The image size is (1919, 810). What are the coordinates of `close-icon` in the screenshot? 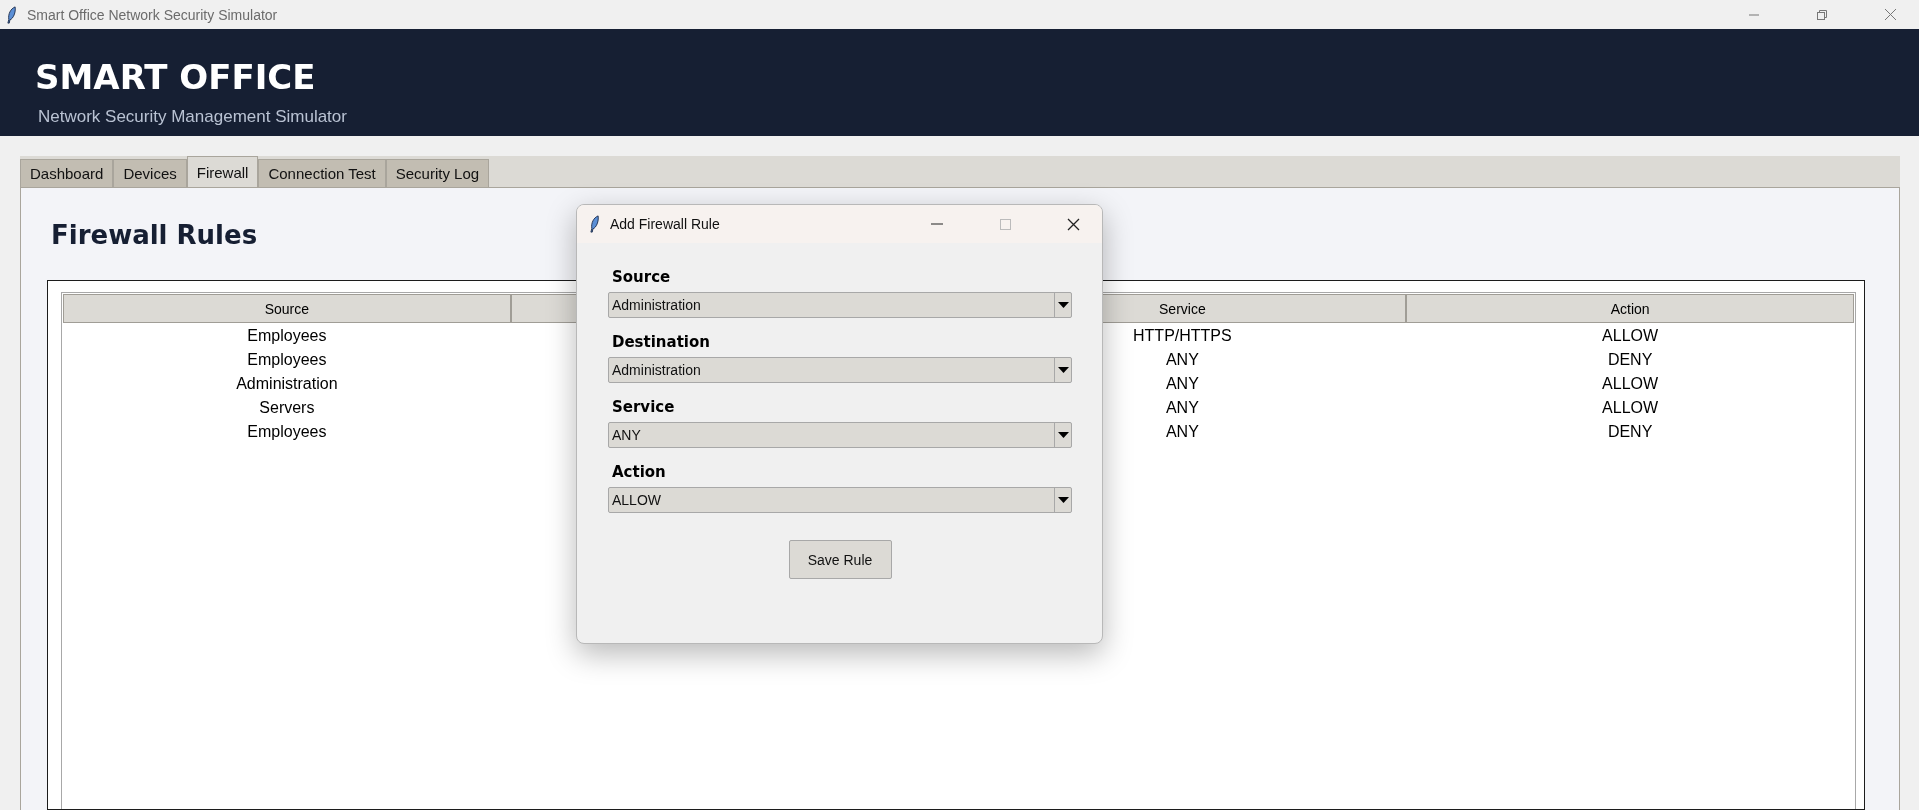 It's located at (1073, 224).